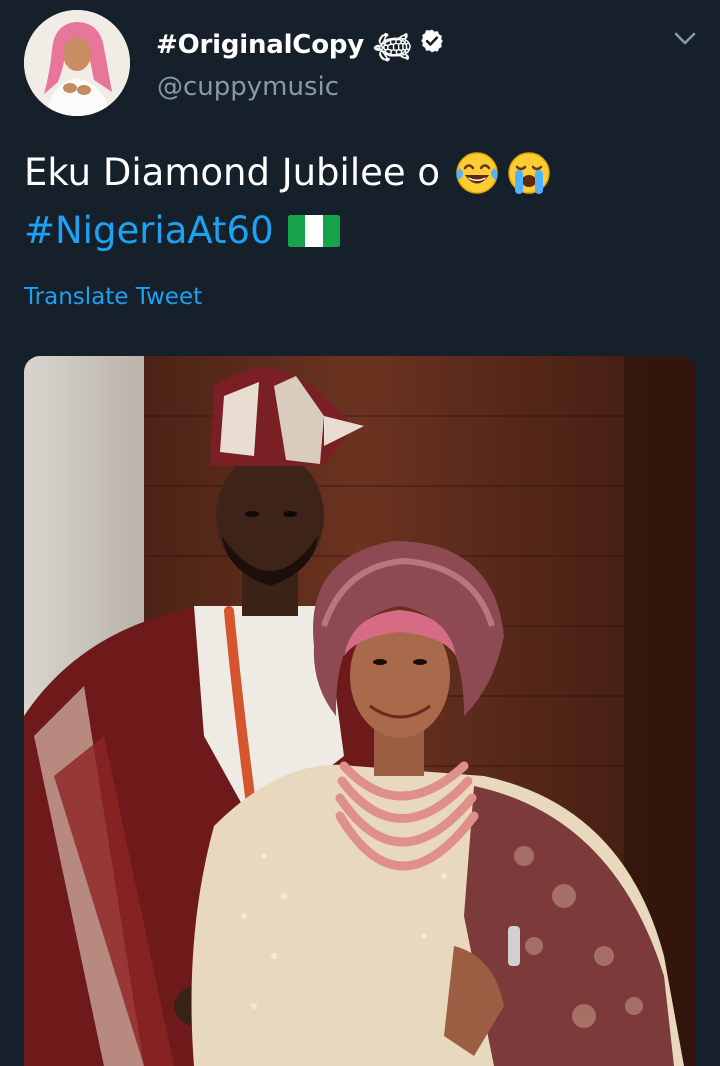 The height and width of the screenshot is (1066, 720). What do you see at coordinates (359, 231) in the screenshot?
I see `tweet-text-line-2: #NigeriaAt60` at bounding box center [359, 231].